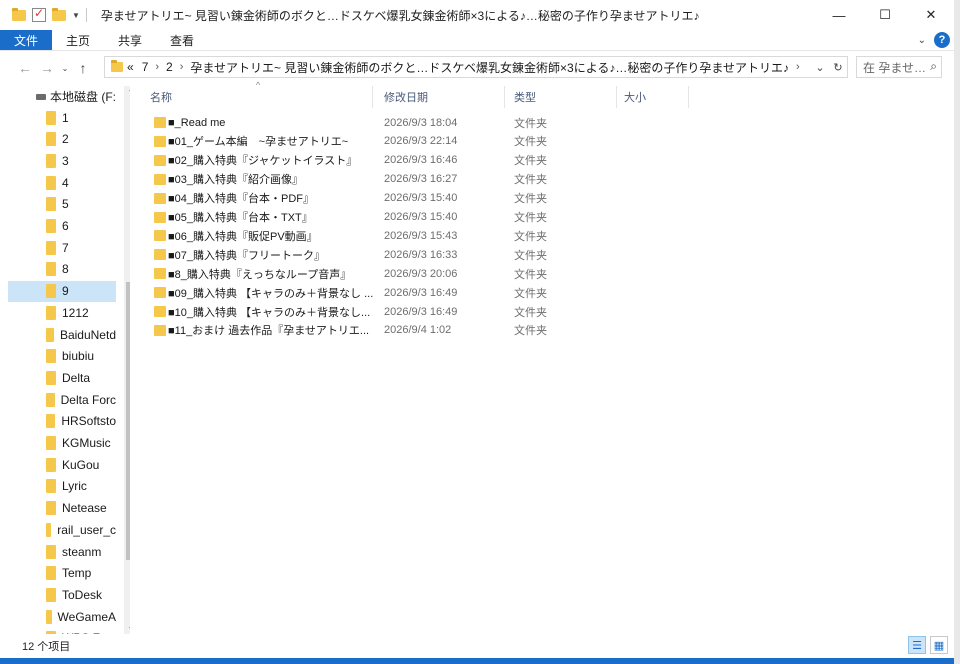 The width and height of the screenshot is (960, 664). Describe the element at coordinates (62, 139) in the screenshot. I see `sidebar-item-folder: 2` at that location.